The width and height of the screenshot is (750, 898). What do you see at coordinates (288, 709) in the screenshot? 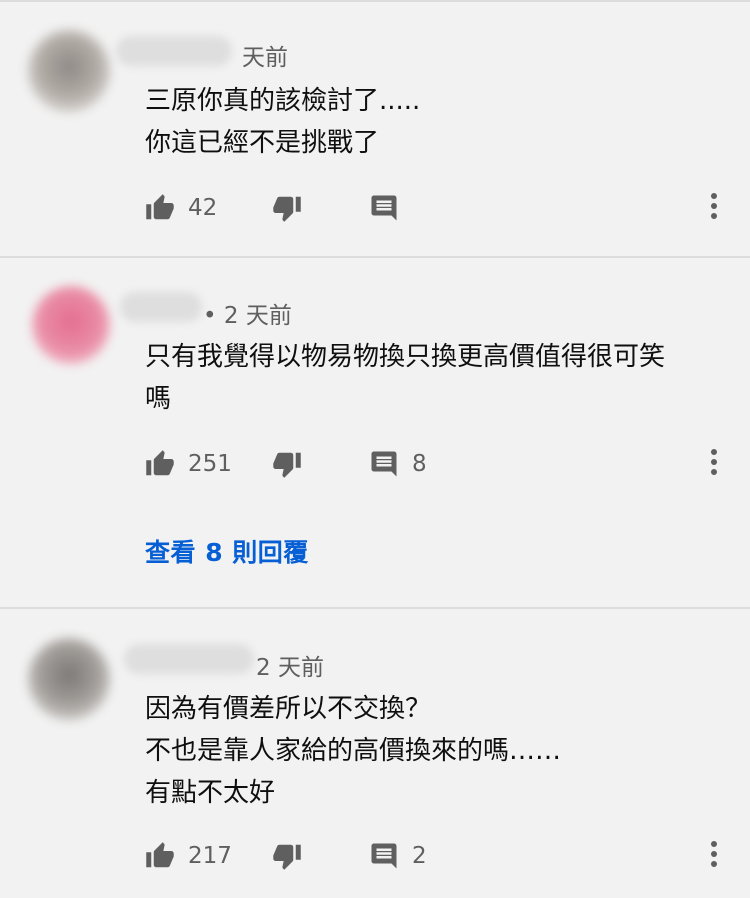
I see `comment-line: 因為有價差所以不交換？` at bounding box center [288, 709].